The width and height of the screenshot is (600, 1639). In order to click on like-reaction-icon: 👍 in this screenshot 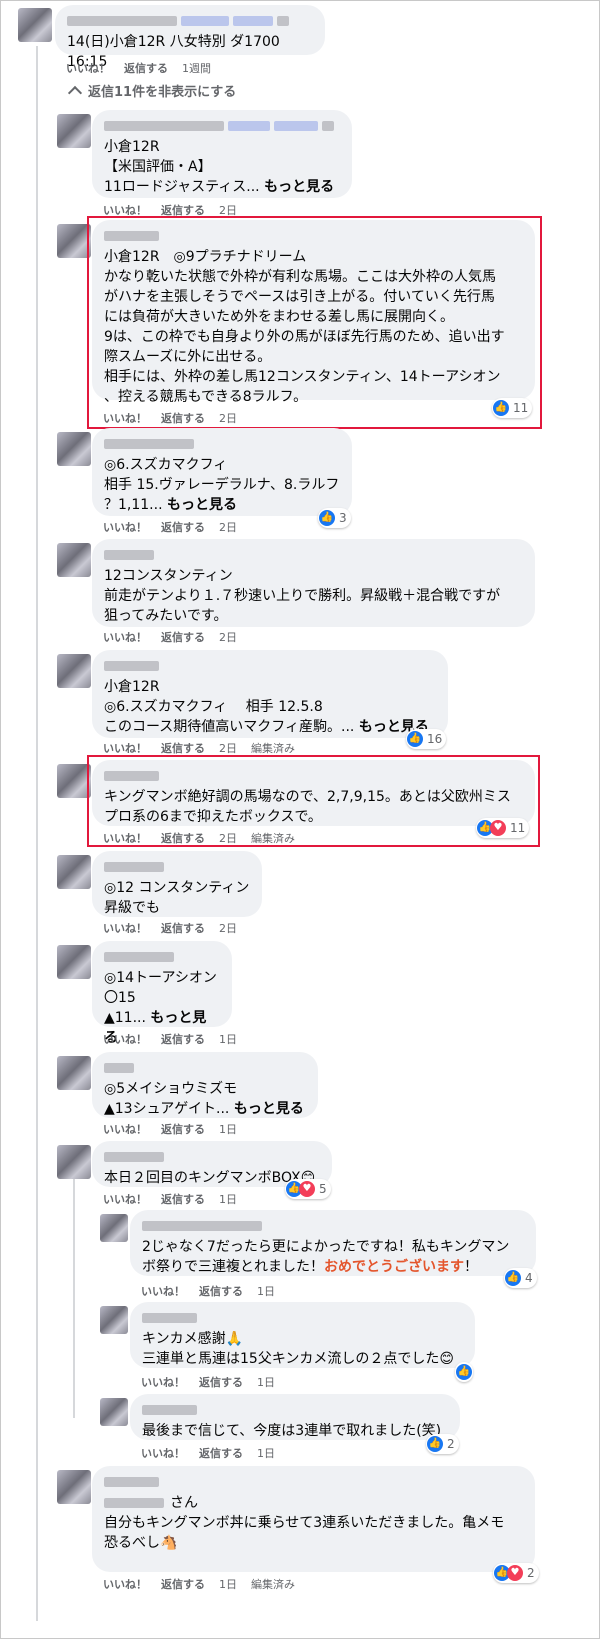, I will do `click(327, 518)`.